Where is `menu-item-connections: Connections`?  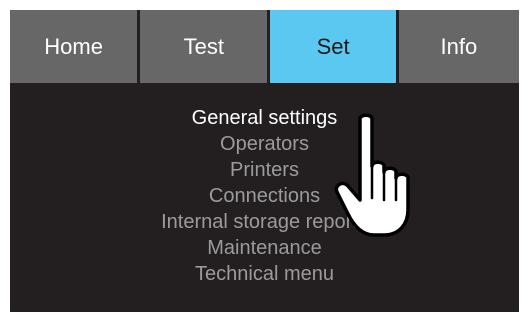
menu-item-connections: Connections is located at coordinates (264, 196).